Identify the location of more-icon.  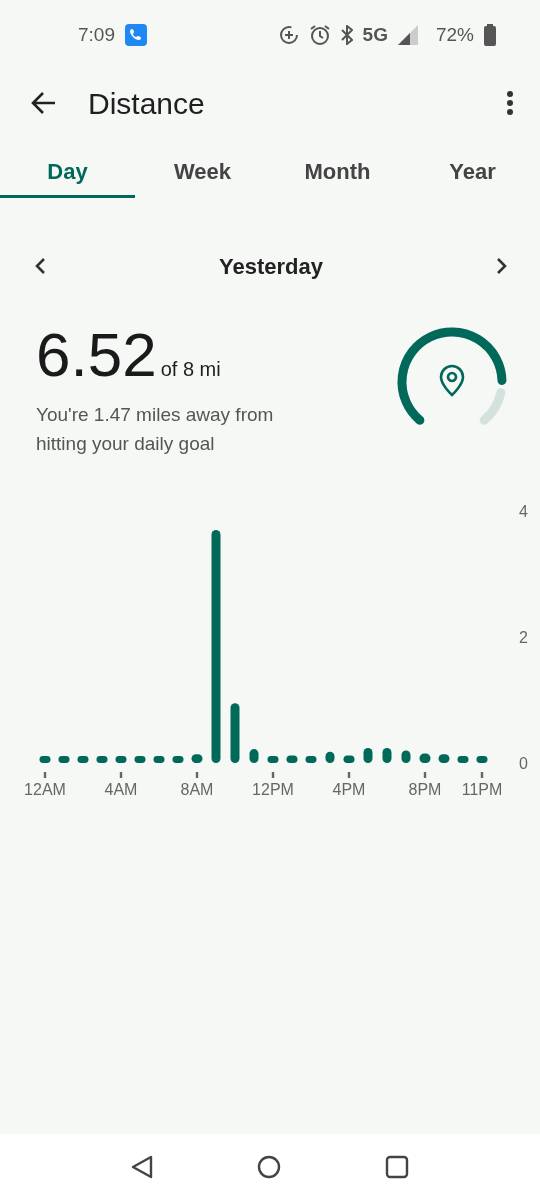
(510, 103).